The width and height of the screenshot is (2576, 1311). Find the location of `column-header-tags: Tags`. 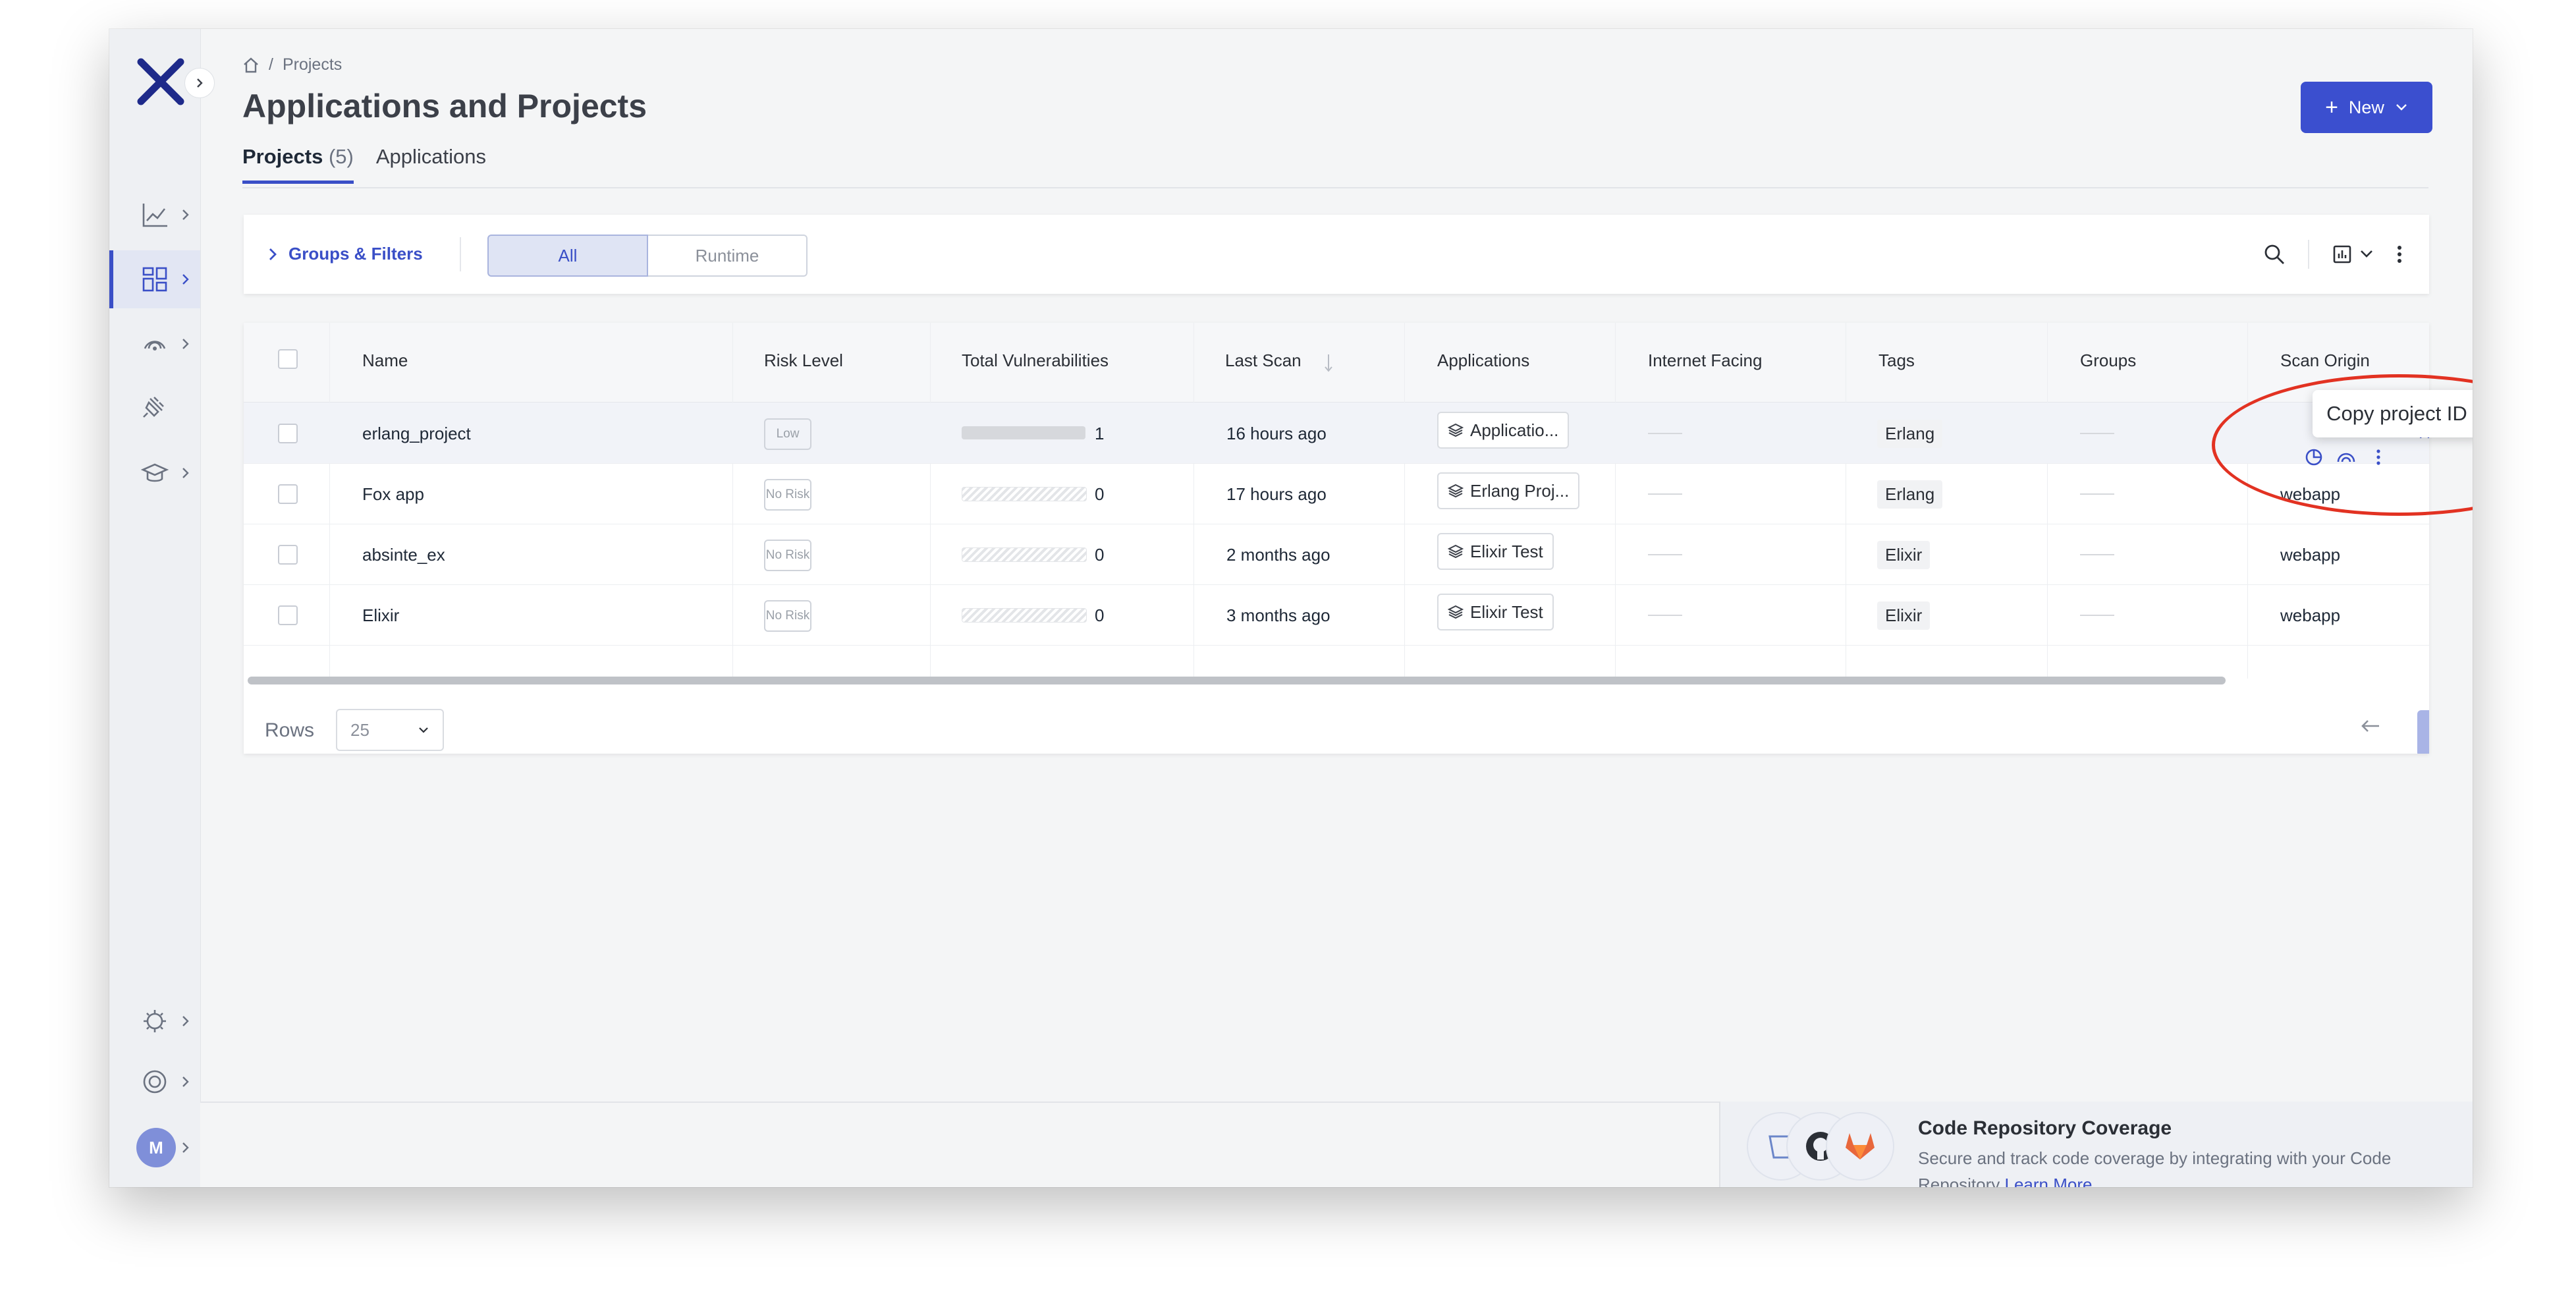

column-header-tags: Tags is located at coordinates (1896, 360).